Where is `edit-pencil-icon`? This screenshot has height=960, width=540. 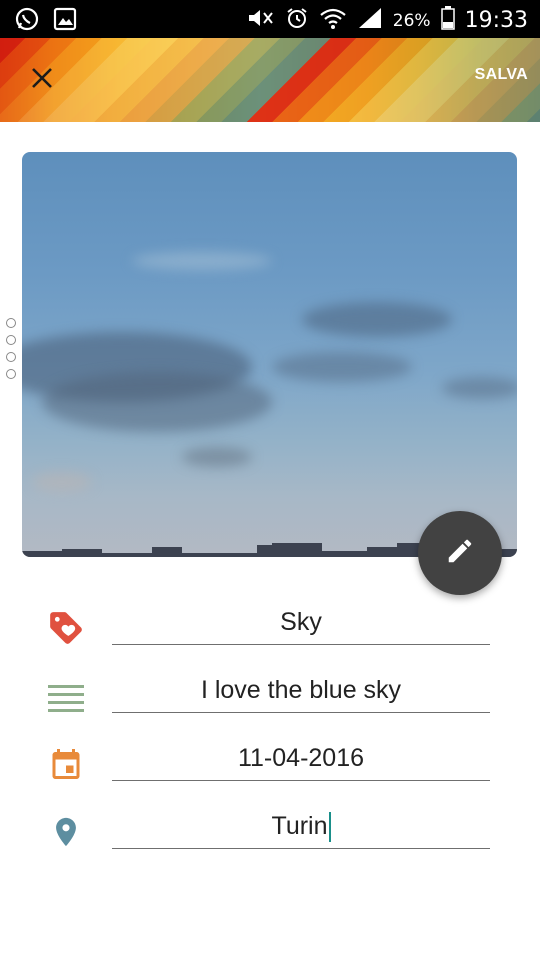 edit-pencil-icon is located at coordinates (460, 553).